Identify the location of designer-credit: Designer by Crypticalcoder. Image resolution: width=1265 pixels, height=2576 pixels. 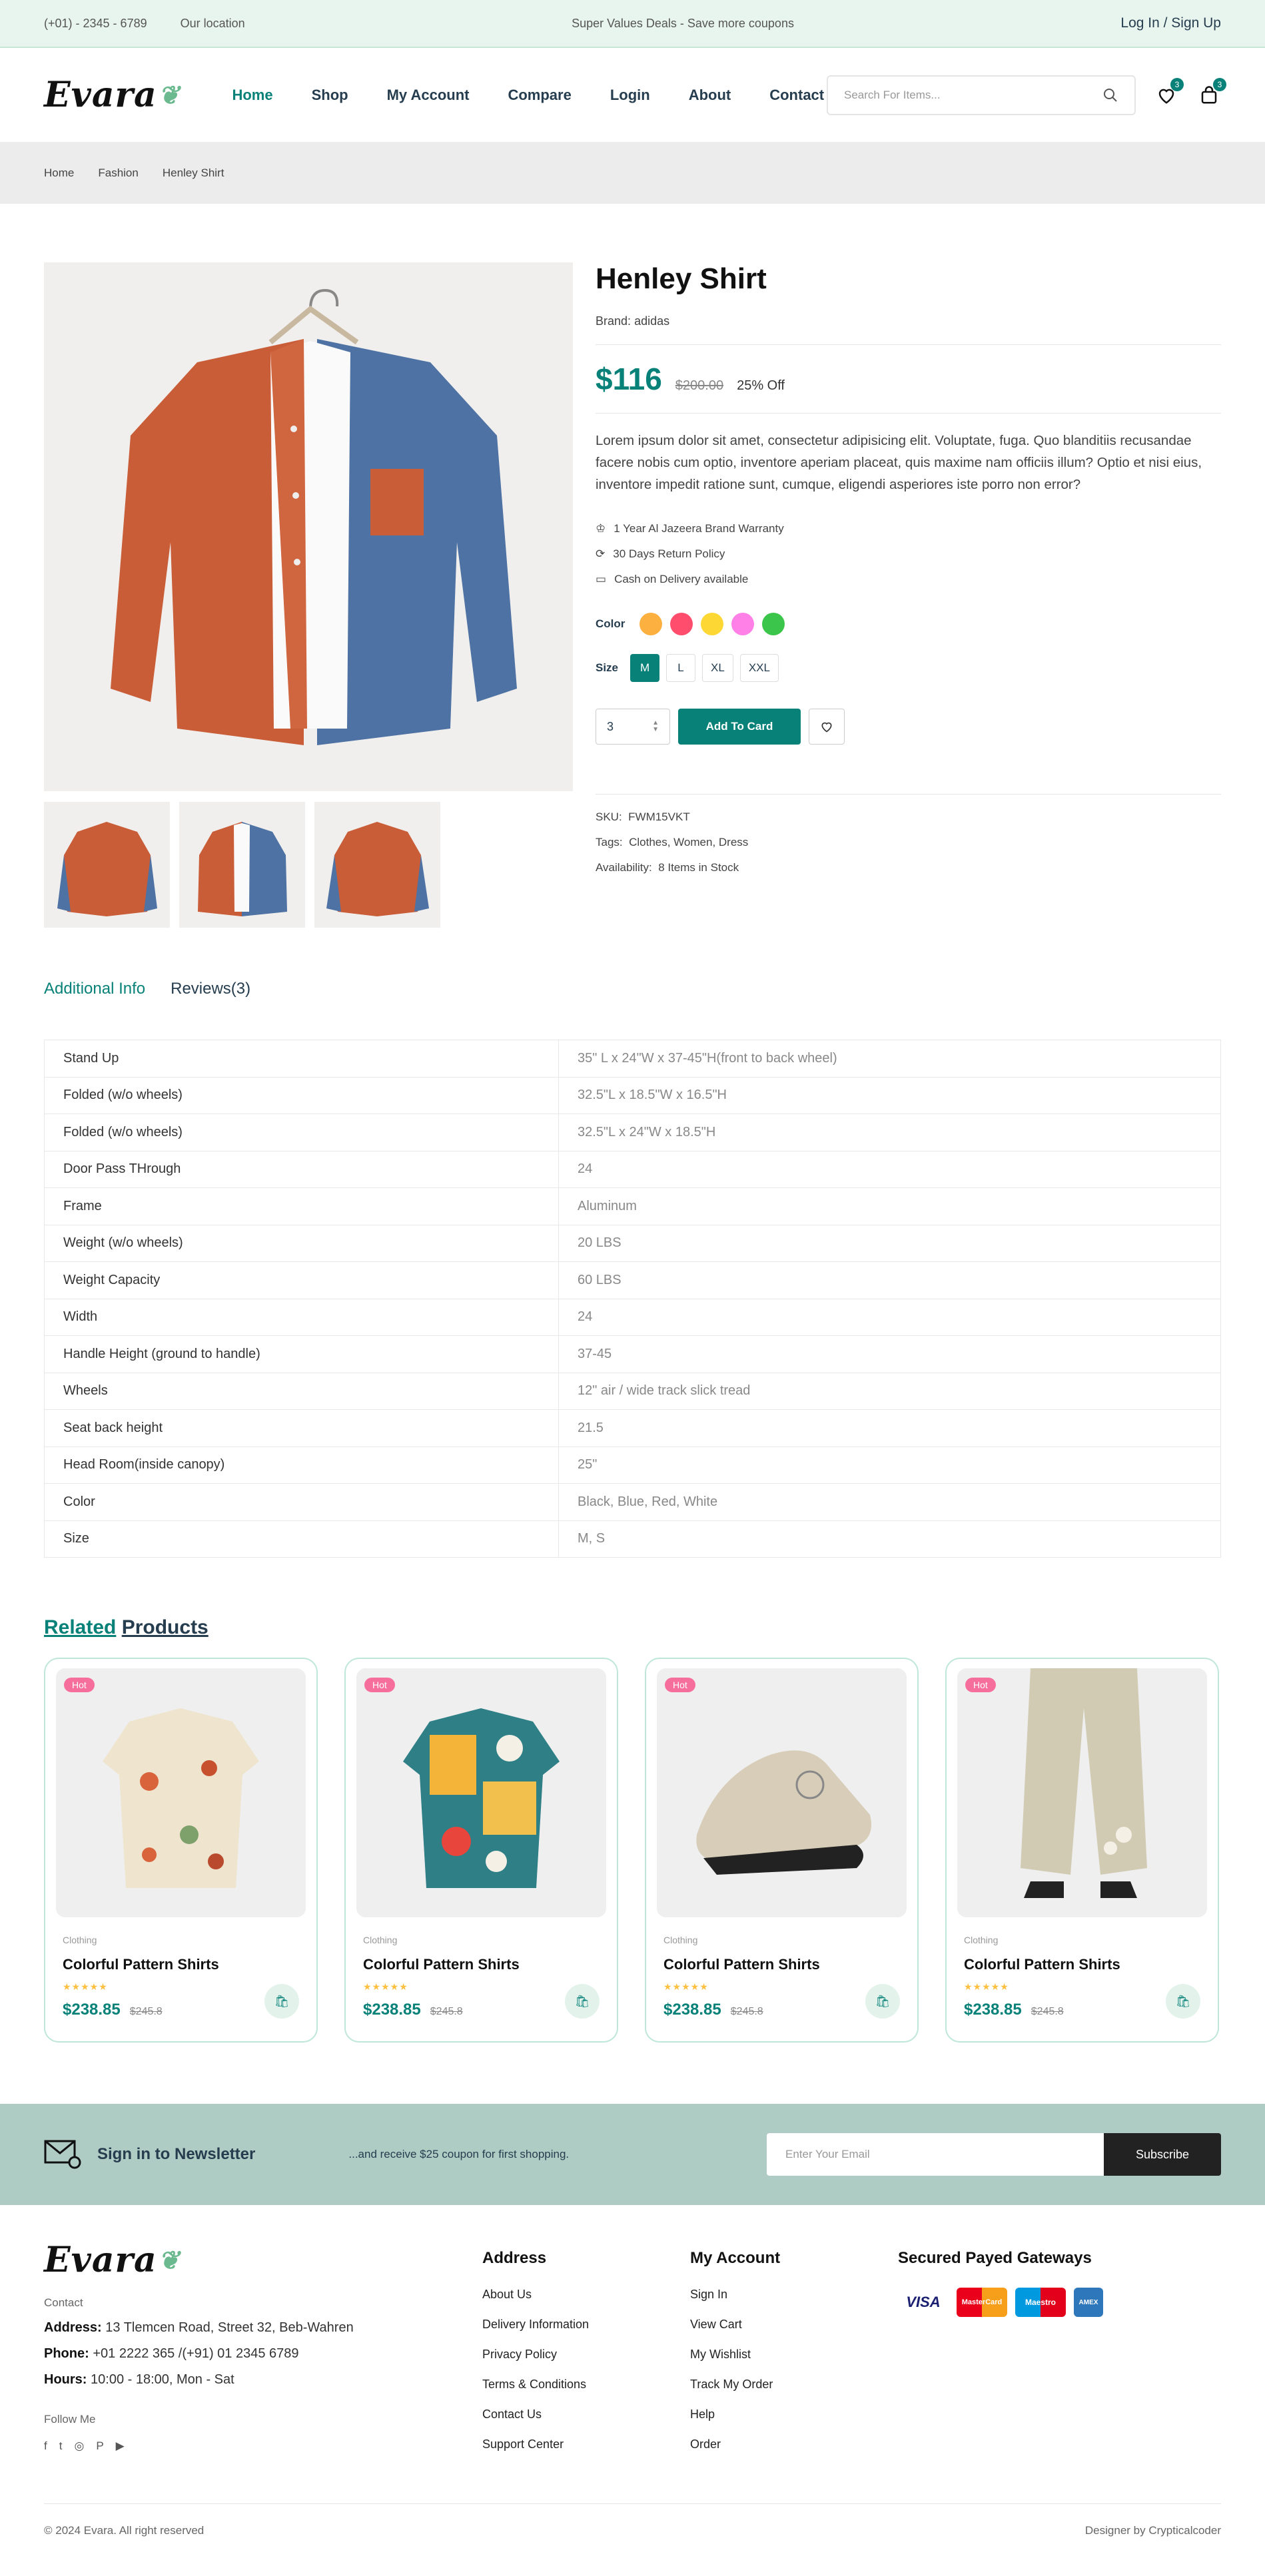
(1153, 2545).